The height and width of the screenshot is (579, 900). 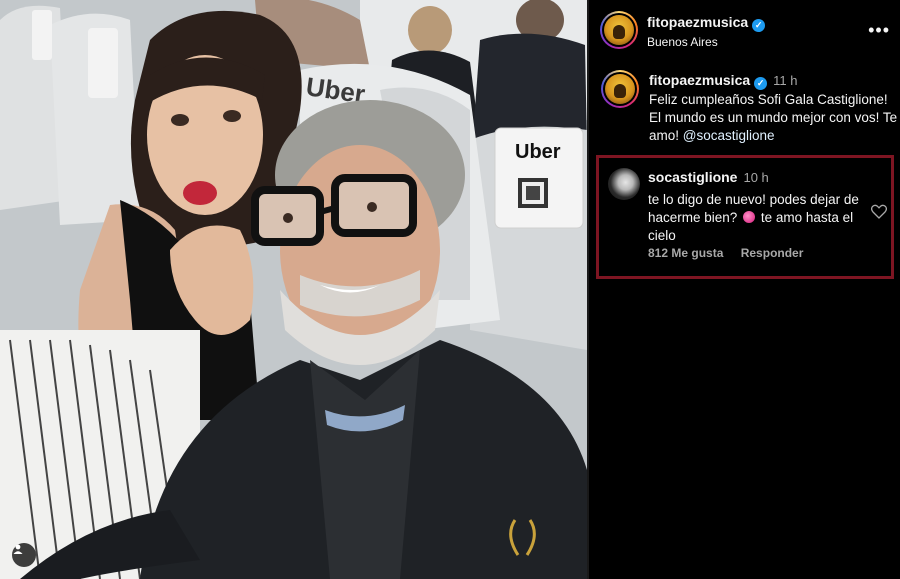 I want to click on author-avatar, so click(x=619, y=30).